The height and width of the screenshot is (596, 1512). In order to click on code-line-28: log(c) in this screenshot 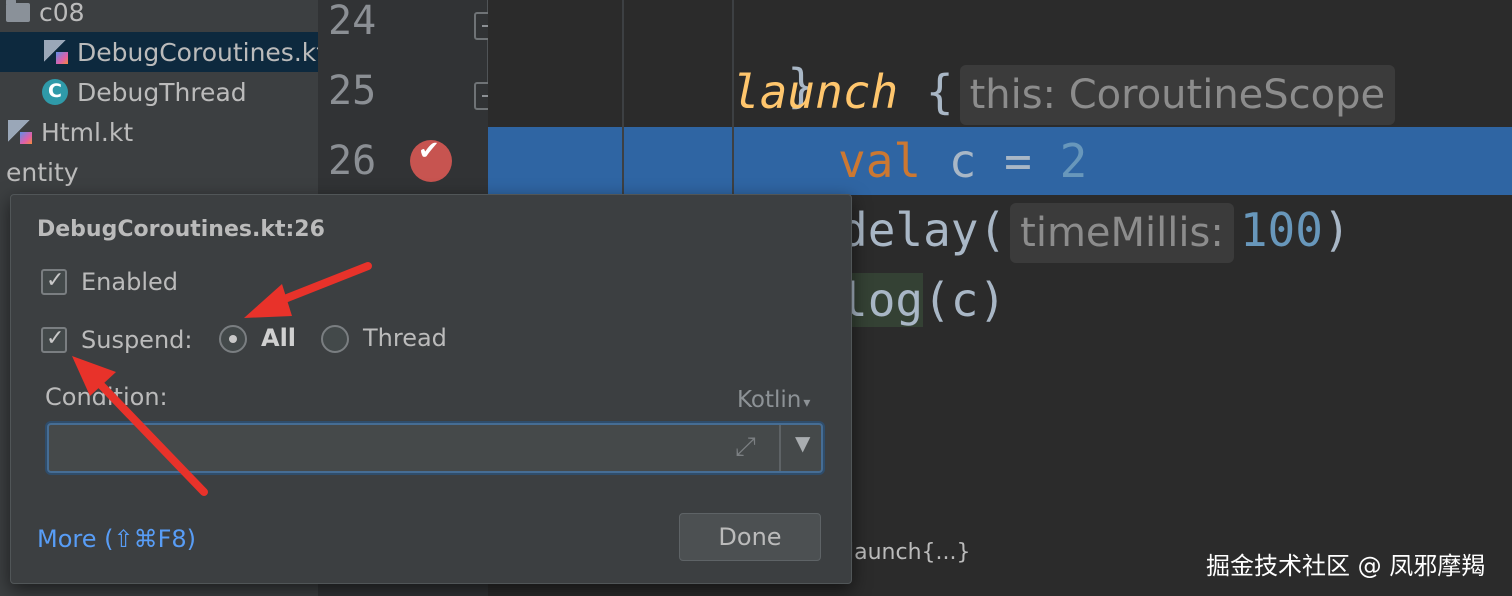, I will do `click(923, 300)`.